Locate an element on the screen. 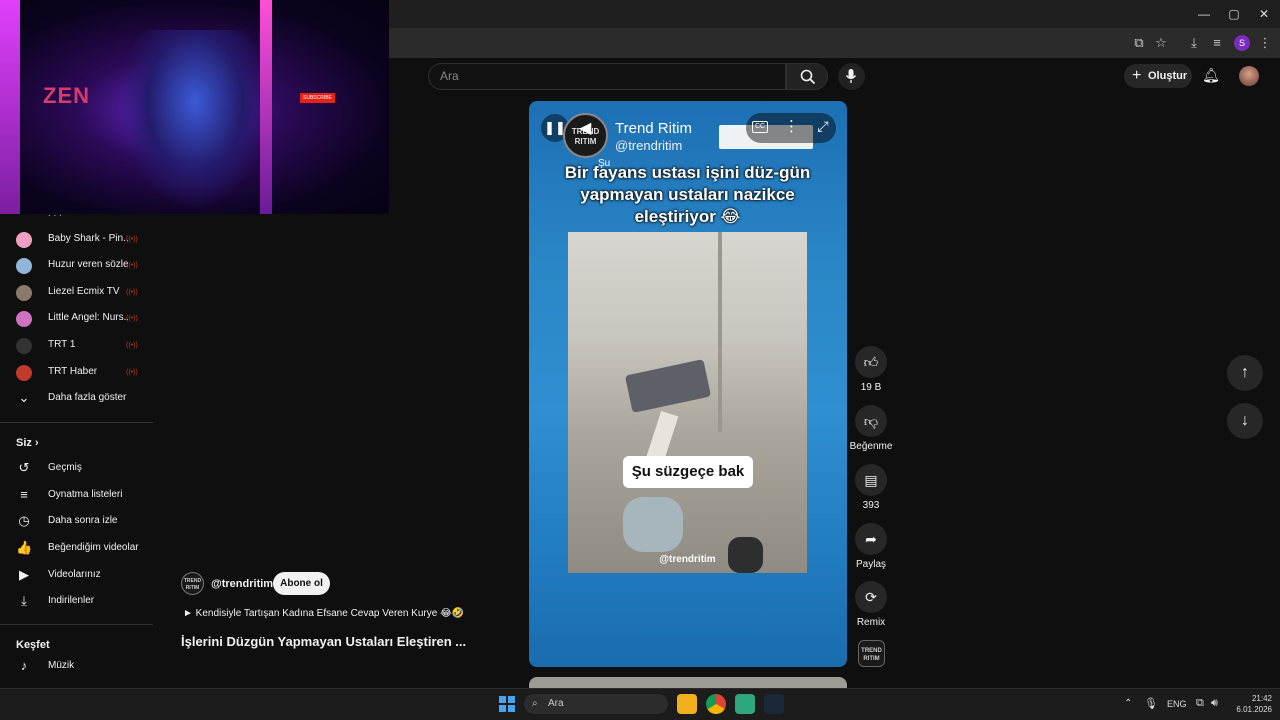 Image resolution: width=1280 pixels, height=720 pixels. audio-source-thumbnail: TREND RITIM is located at coordinates (871, 653).